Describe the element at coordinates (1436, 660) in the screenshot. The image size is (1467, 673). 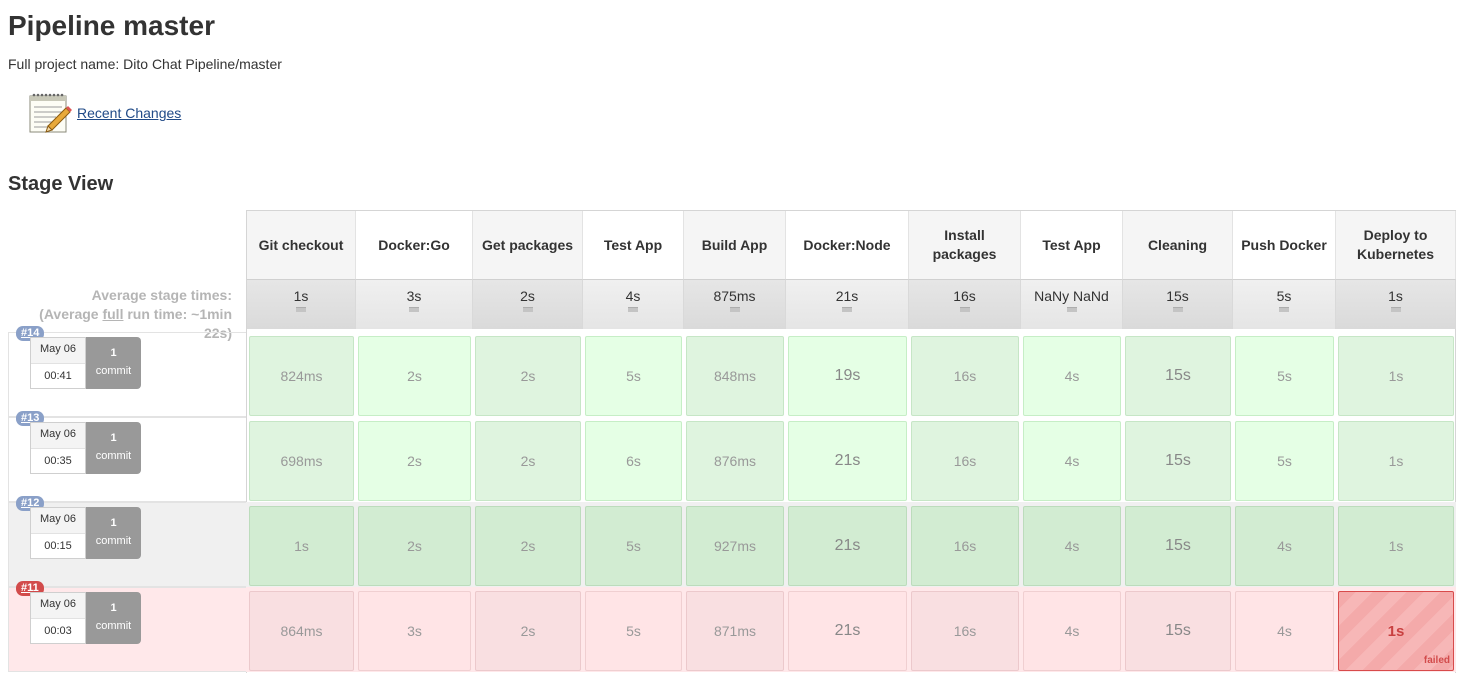
I see `failed-status-label: failed` at that location.